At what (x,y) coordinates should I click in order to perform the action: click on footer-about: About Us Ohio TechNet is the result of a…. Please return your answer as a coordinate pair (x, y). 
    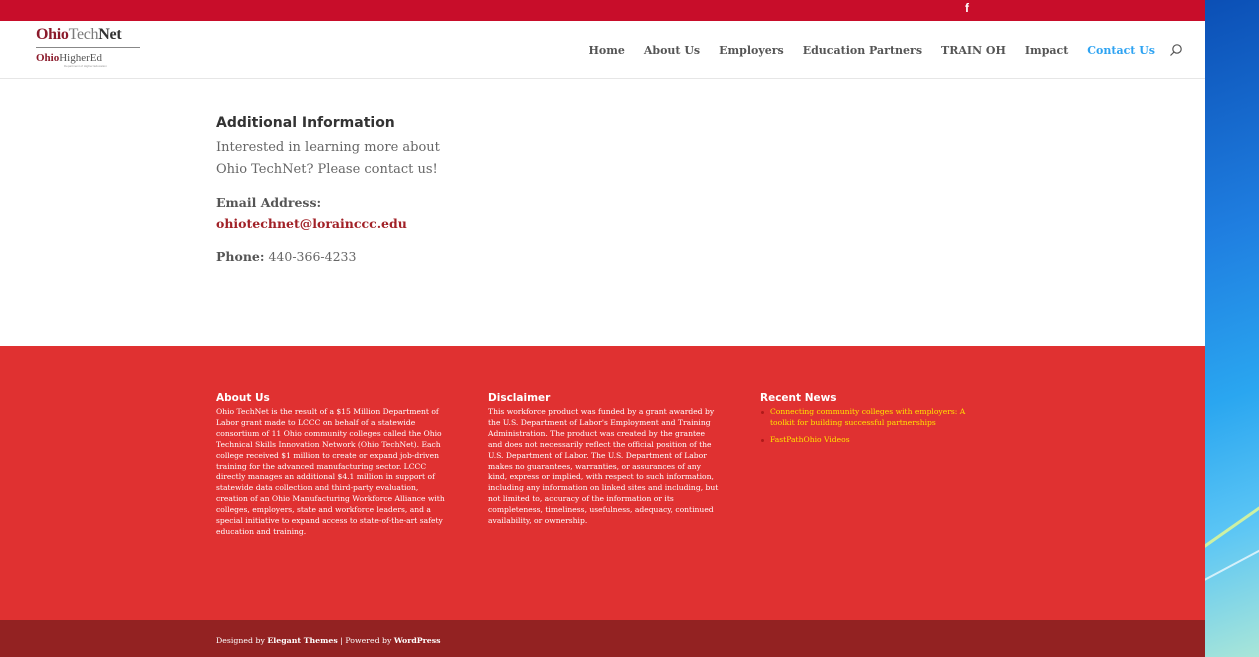
    Looking at the image, I should click on (332, 465).